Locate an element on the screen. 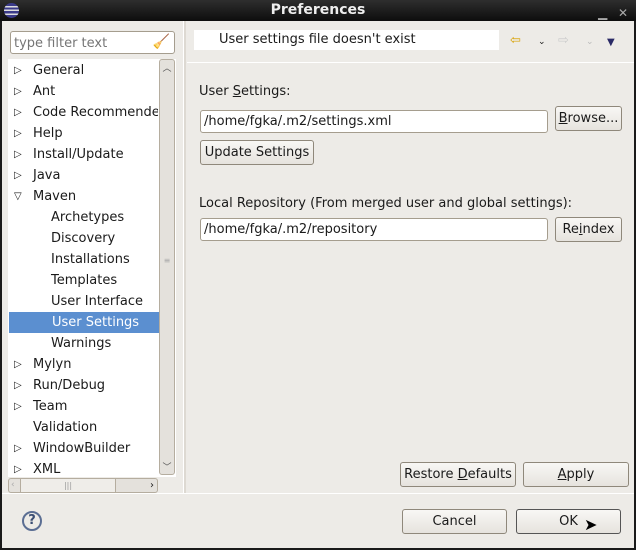  scroll-left-icon: ‹ is located at coordinates (13, 485).